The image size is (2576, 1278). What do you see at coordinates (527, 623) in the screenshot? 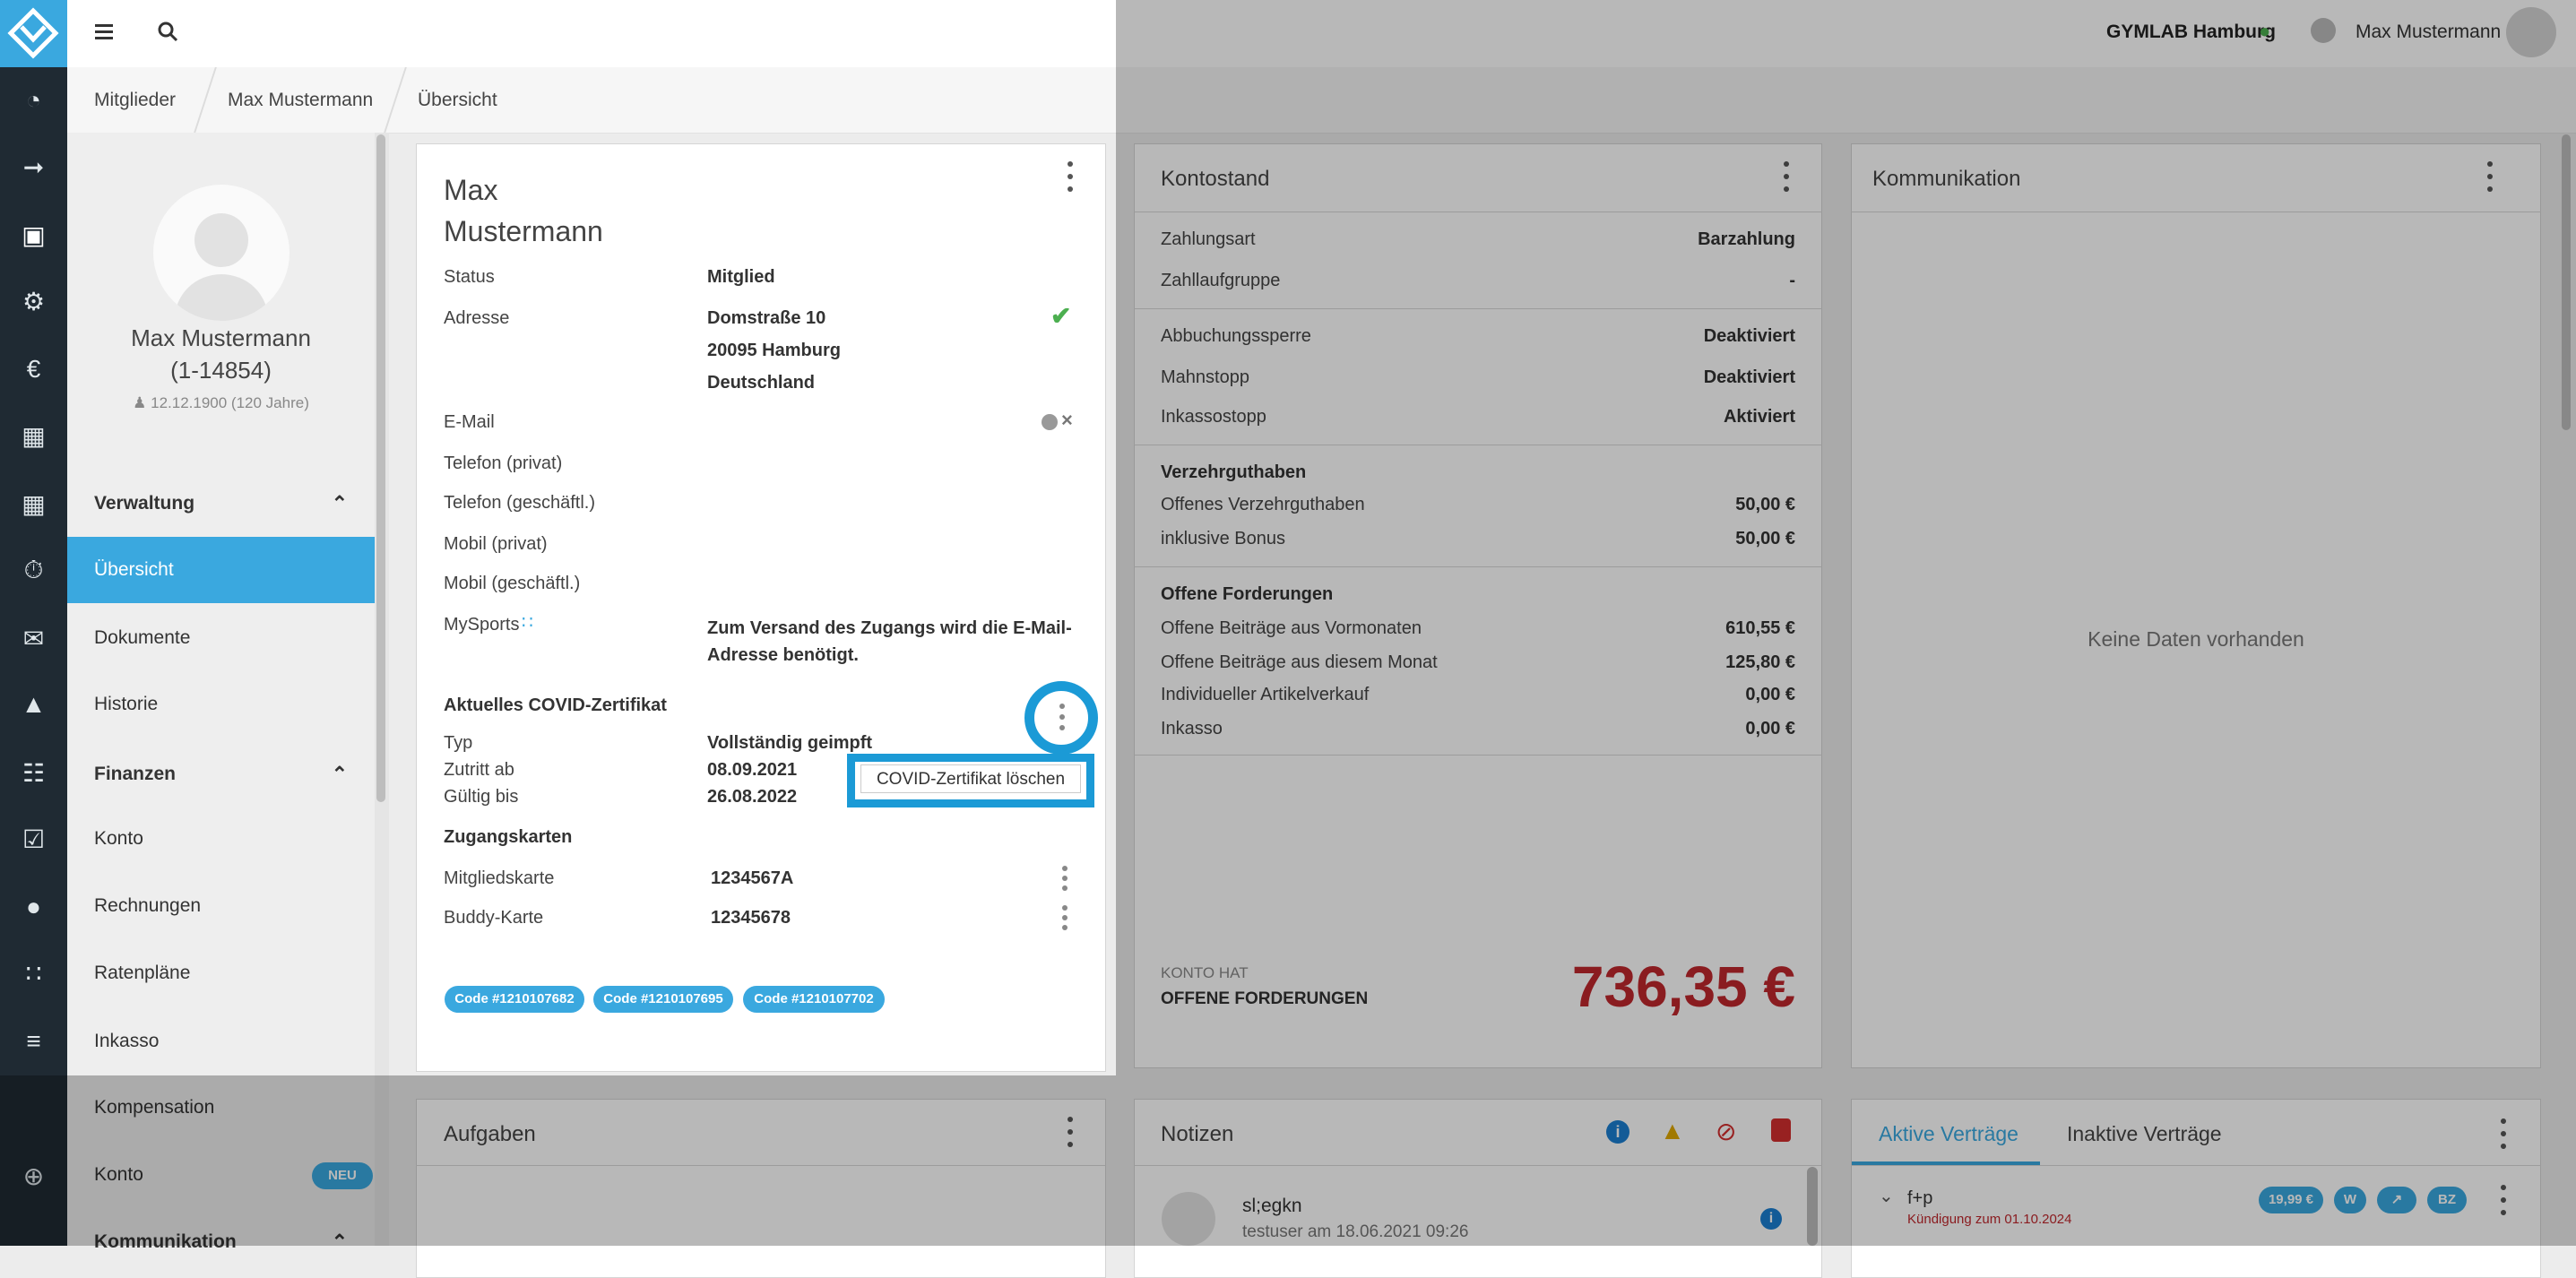
I see `mysports-logo-icon: ∷` at bounding box center [527, 623].